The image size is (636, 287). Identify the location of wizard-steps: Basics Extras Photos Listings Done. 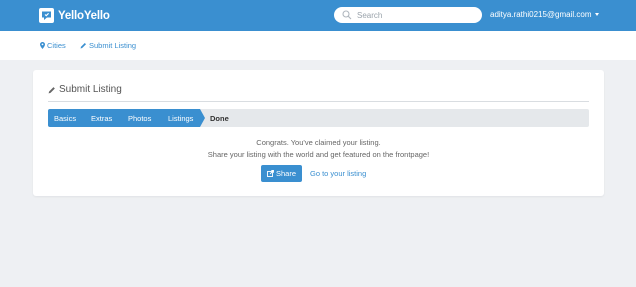
(318, 118).